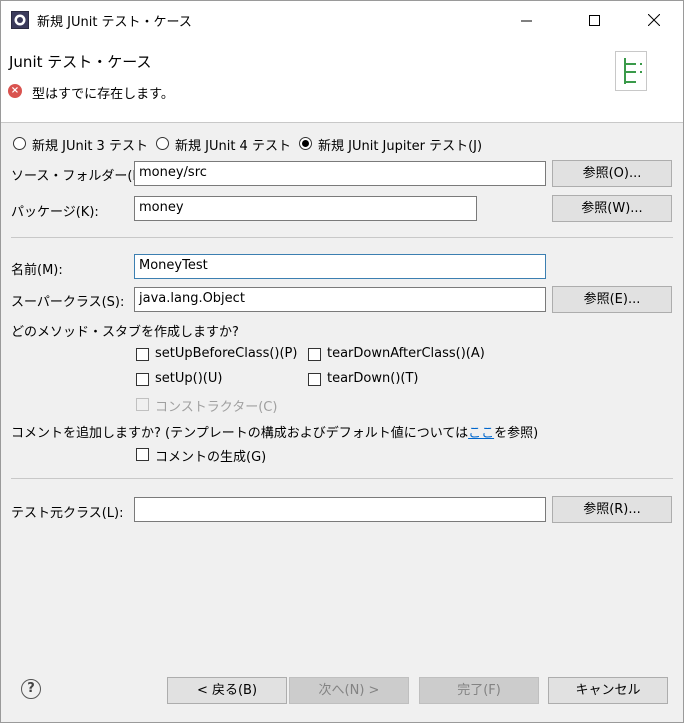 The width and height of the screenshot is (684, 723). I want to click on source-folder-input: money/src, so click(340, 173).